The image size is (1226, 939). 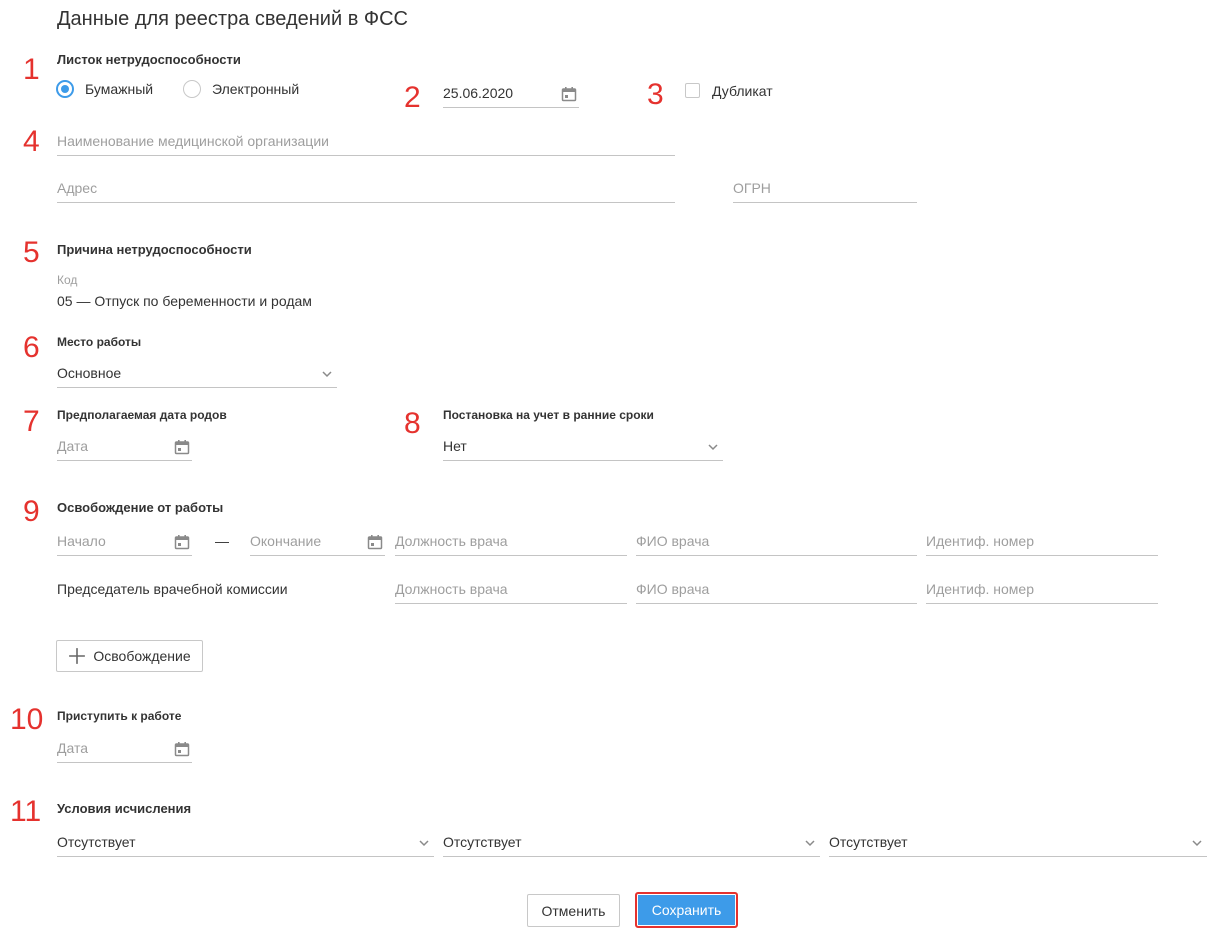 What do you see at coordinates (232, 19) in the screenshot?
I see `page-title: Данные для реестра сведений в ФСС` at bounding box center [232, 19].